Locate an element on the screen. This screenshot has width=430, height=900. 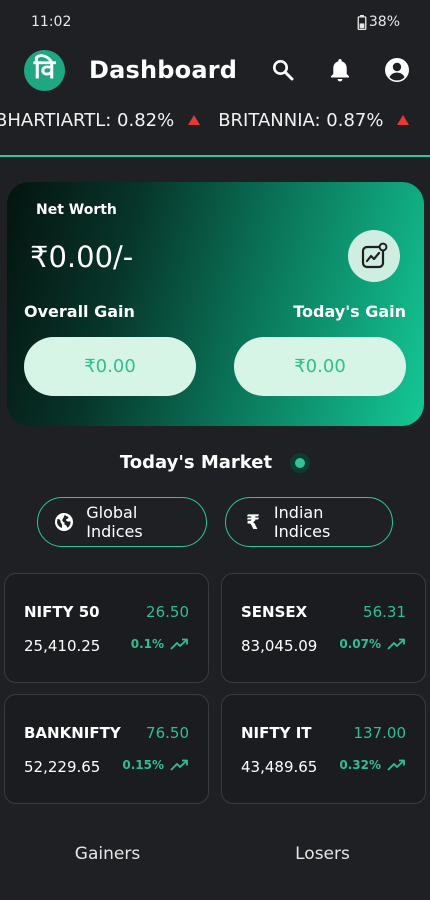
notifications-button is located at coordinates (340, 70).